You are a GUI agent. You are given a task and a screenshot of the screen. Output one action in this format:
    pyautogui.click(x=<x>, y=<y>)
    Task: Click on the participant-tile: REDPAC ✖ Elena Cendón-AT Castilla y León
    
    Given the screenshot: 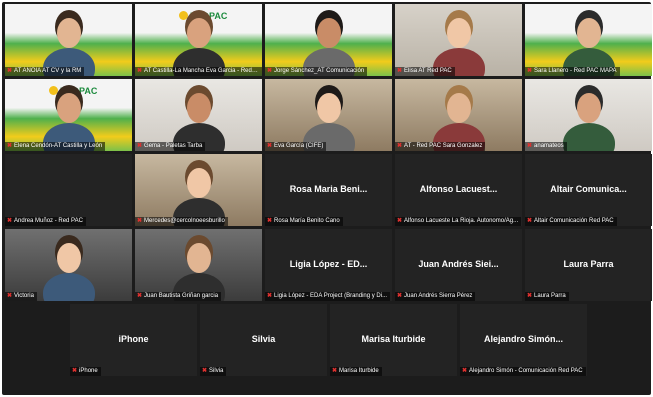 What is the action you would take?
    pyautogui.click(x=68, y=115)
    